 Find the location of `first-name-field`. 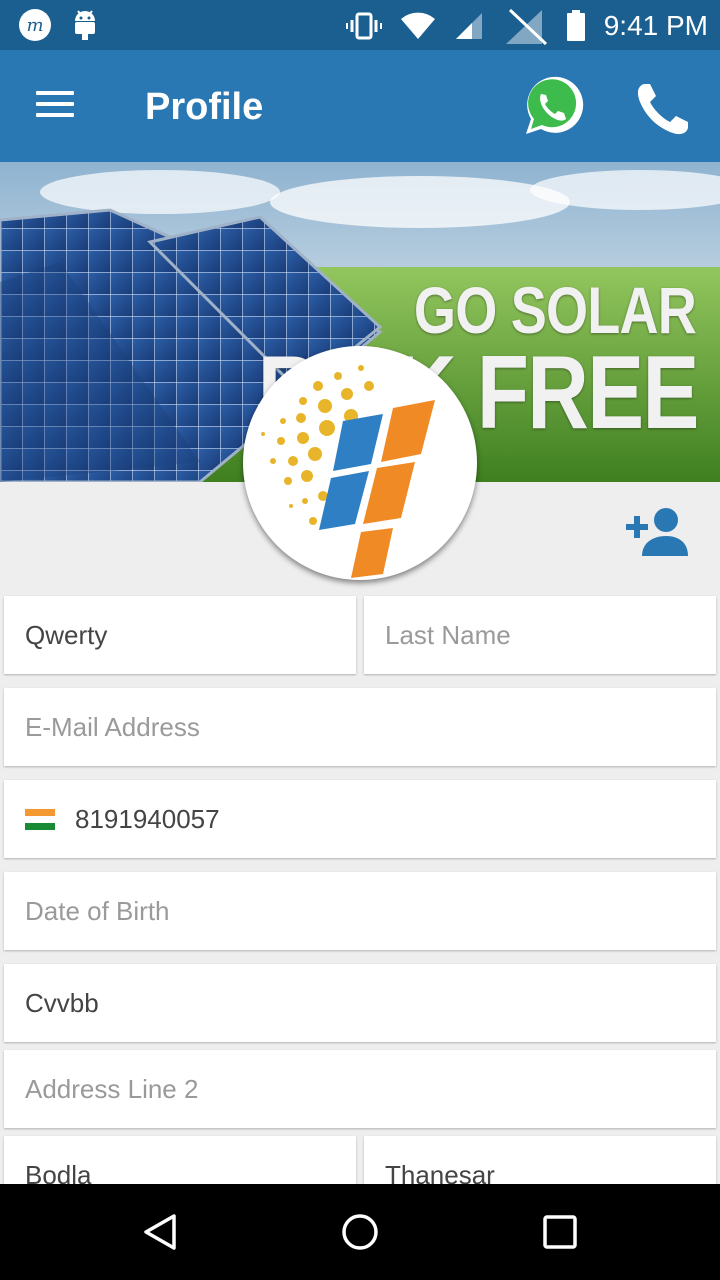

first-name-field is located at coordinates (180, 635).